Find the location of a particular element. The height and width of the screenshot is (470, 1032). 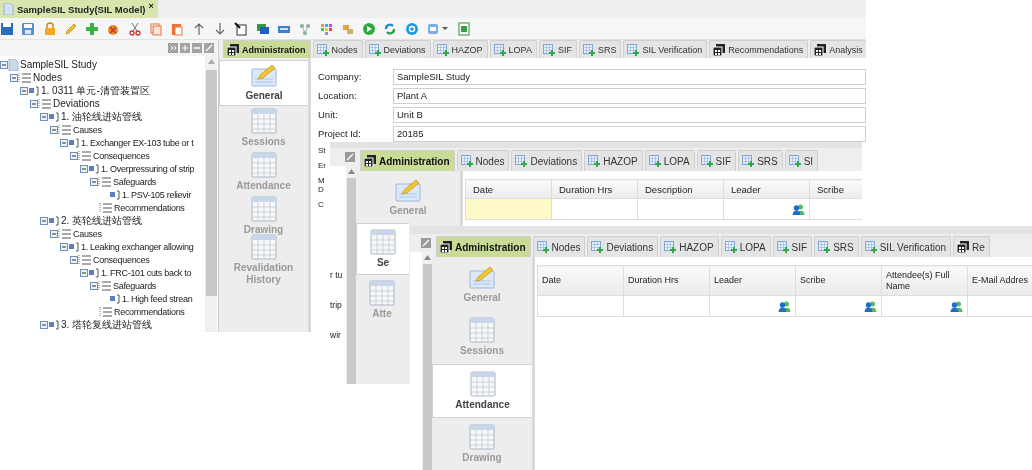

tree-item: 1. 0311 单元-清管装置区 is located at coordinates (95, 90).